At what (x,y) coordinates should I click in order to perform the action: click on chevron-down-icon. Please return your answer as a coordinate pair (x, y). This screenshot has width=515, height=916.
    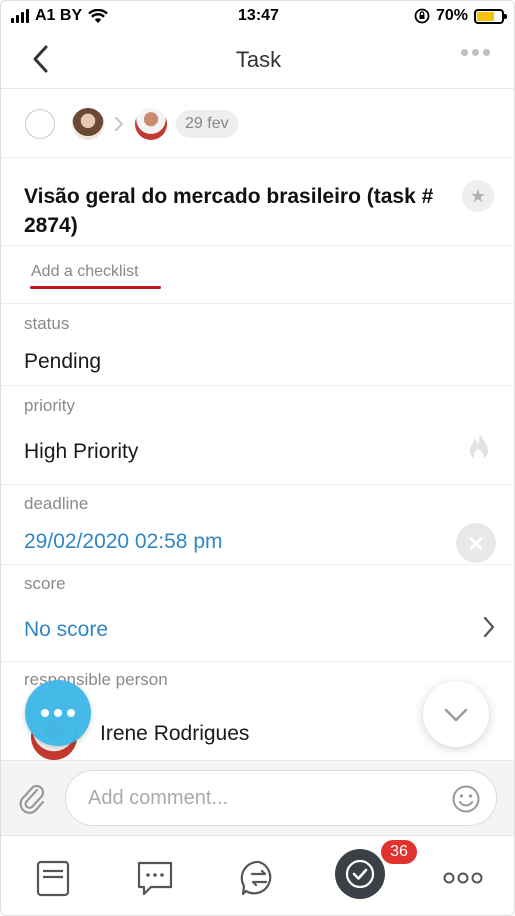
    Looking at the image, I should click on (456, 715).